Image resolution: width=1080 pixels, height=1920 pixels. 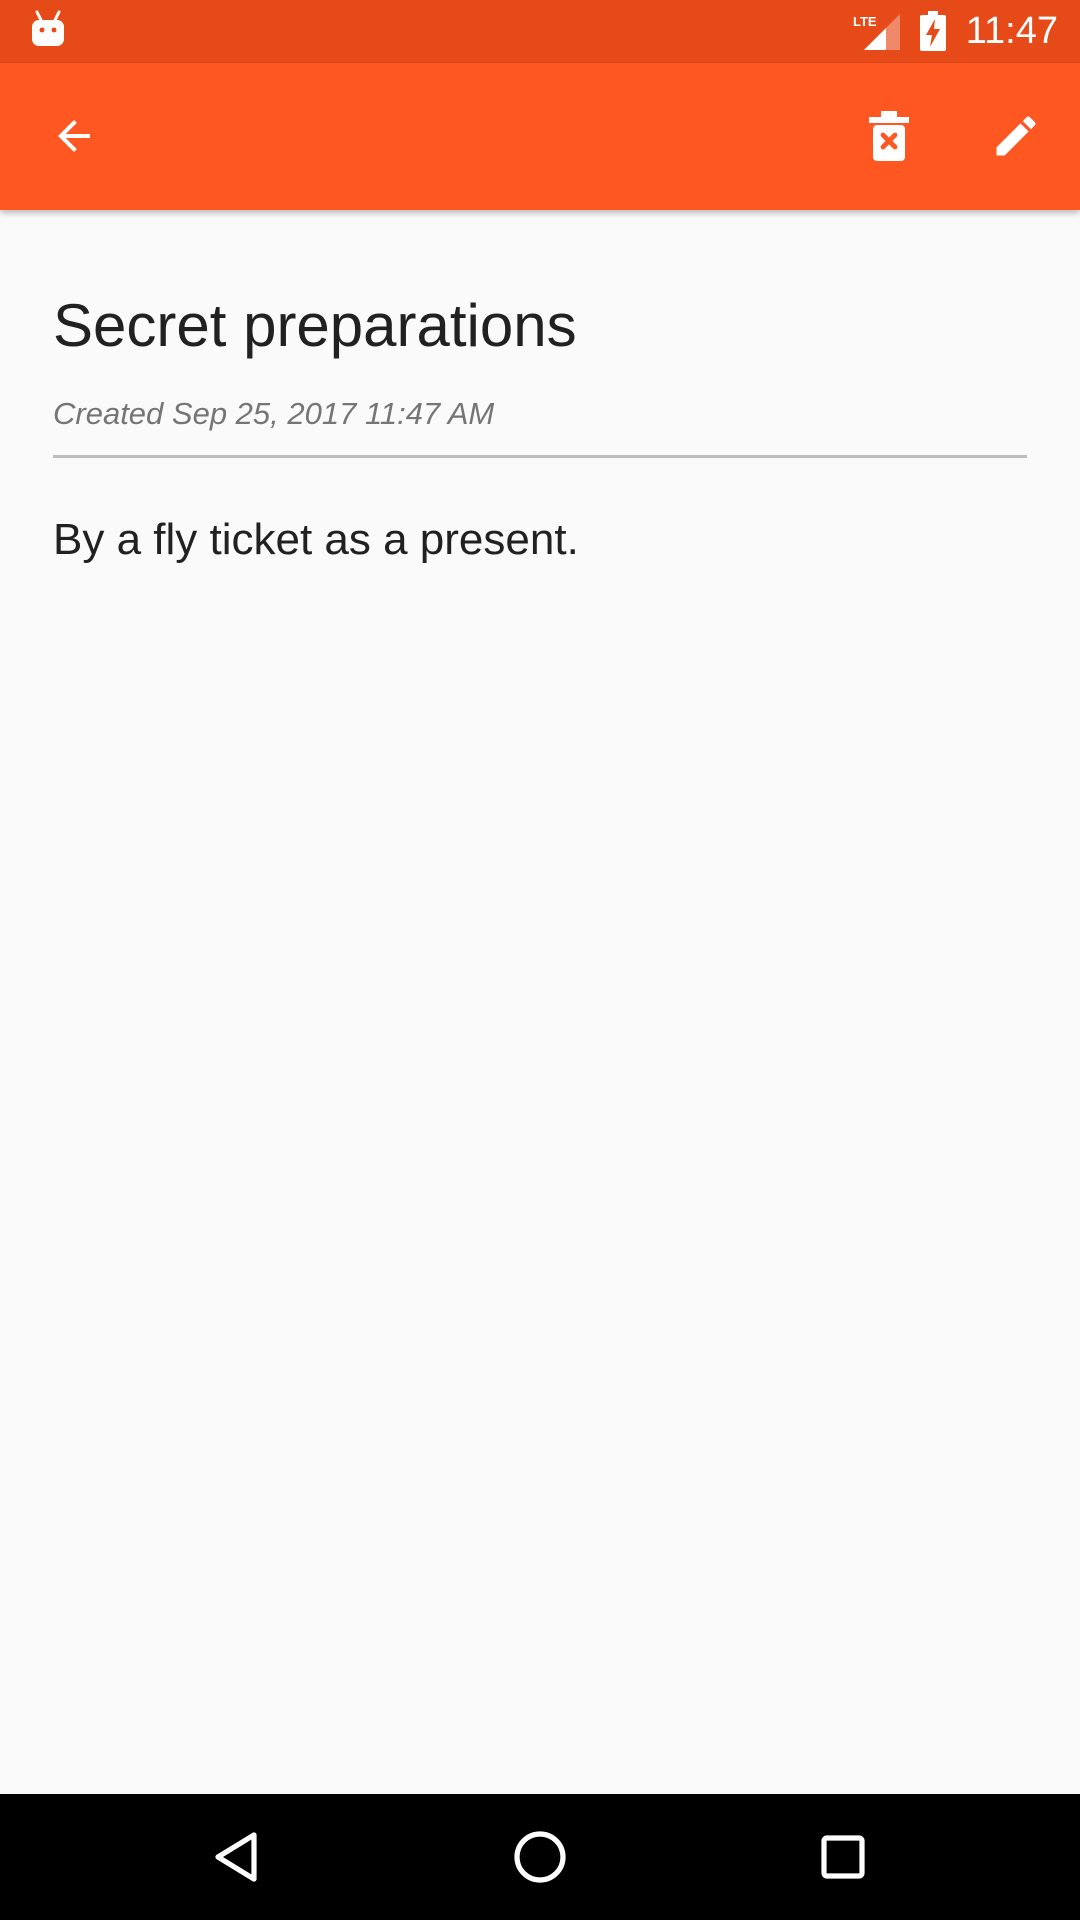 I want to click on app-bar, so click(x=540, y=136).